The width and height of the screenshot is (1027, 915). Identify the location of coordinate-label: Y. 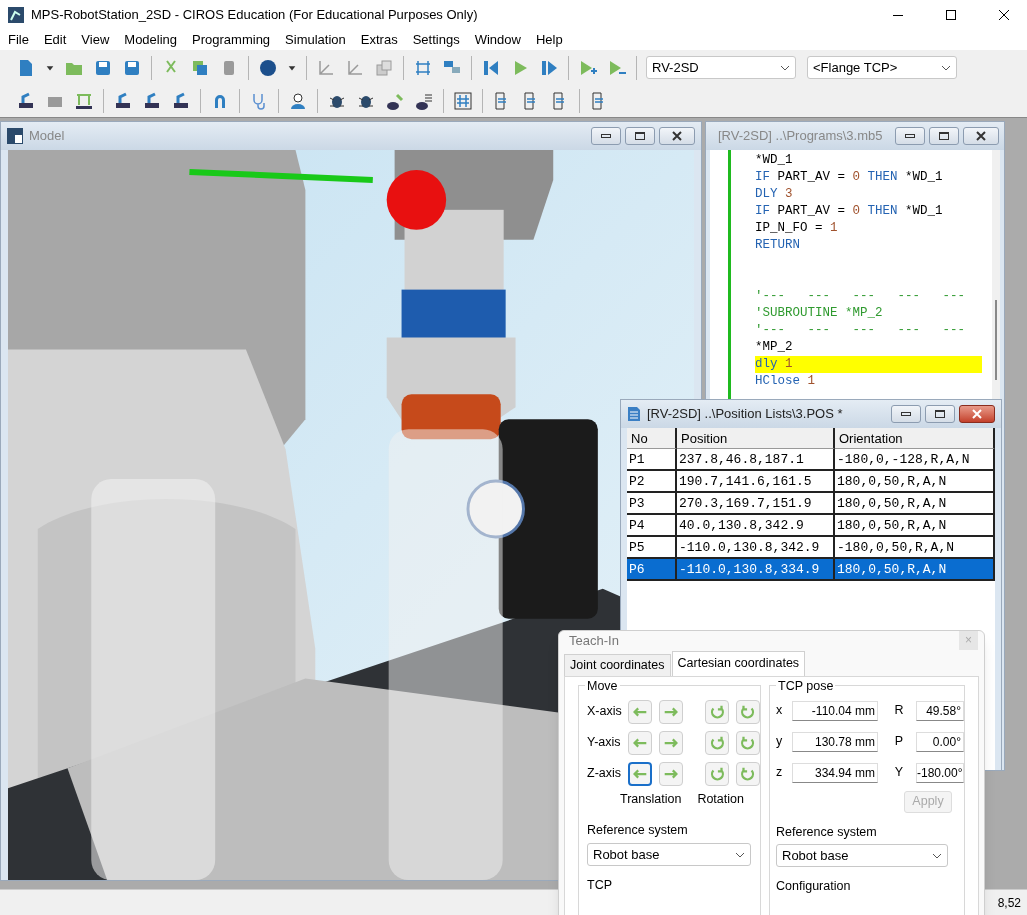
(899, 773).